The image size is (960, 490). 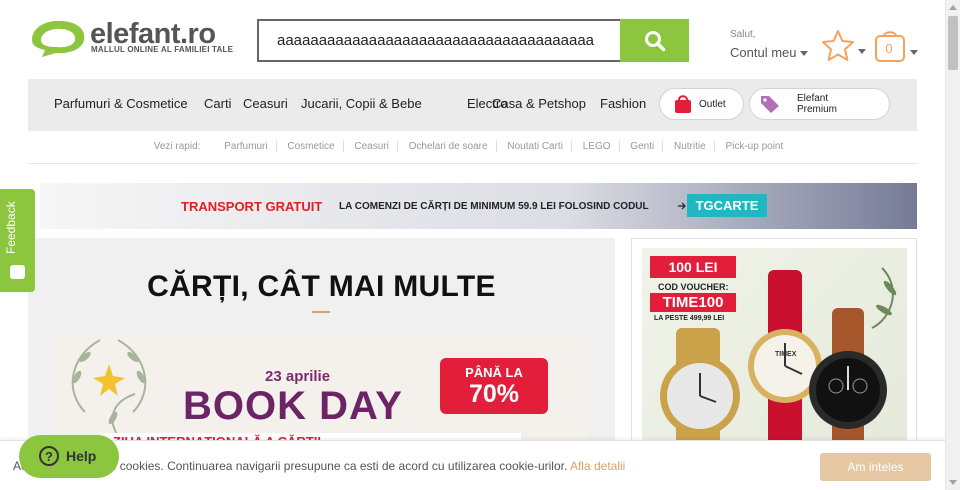 I want to click on nav-item-carti: Carti, so click(x=217, y=103).